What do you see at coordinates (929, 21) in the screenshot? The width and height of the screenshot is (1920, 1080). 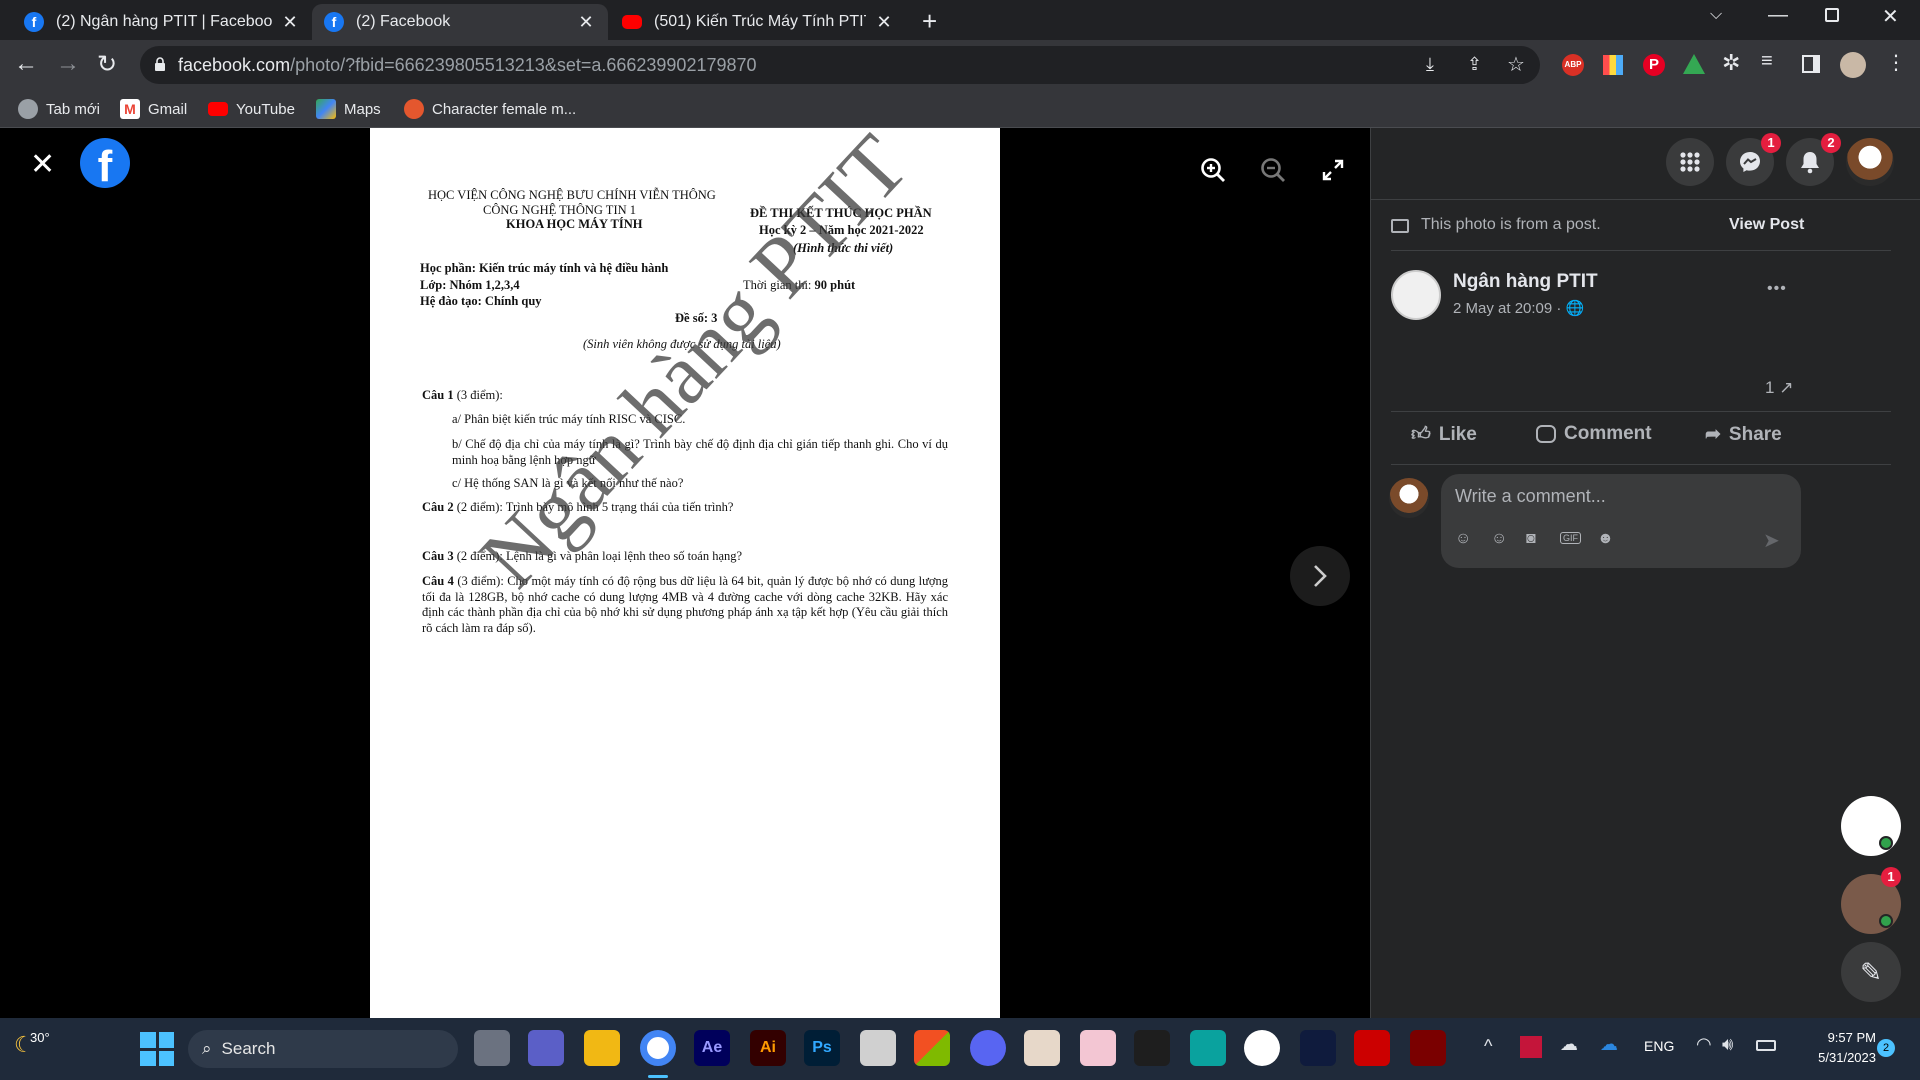 I see `new-tab-icon: +` at bounding box center [929, 21].